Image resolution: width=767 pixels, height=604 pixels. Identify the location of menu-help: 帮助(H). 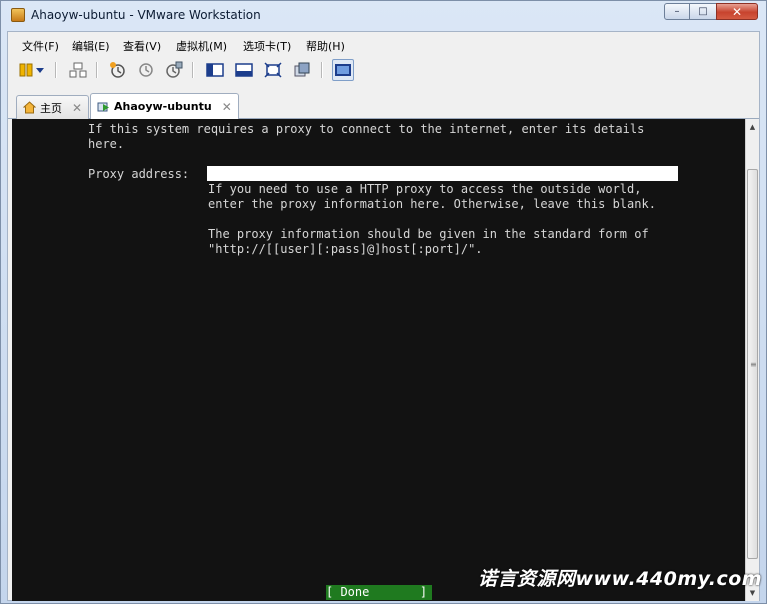
(325, 46).